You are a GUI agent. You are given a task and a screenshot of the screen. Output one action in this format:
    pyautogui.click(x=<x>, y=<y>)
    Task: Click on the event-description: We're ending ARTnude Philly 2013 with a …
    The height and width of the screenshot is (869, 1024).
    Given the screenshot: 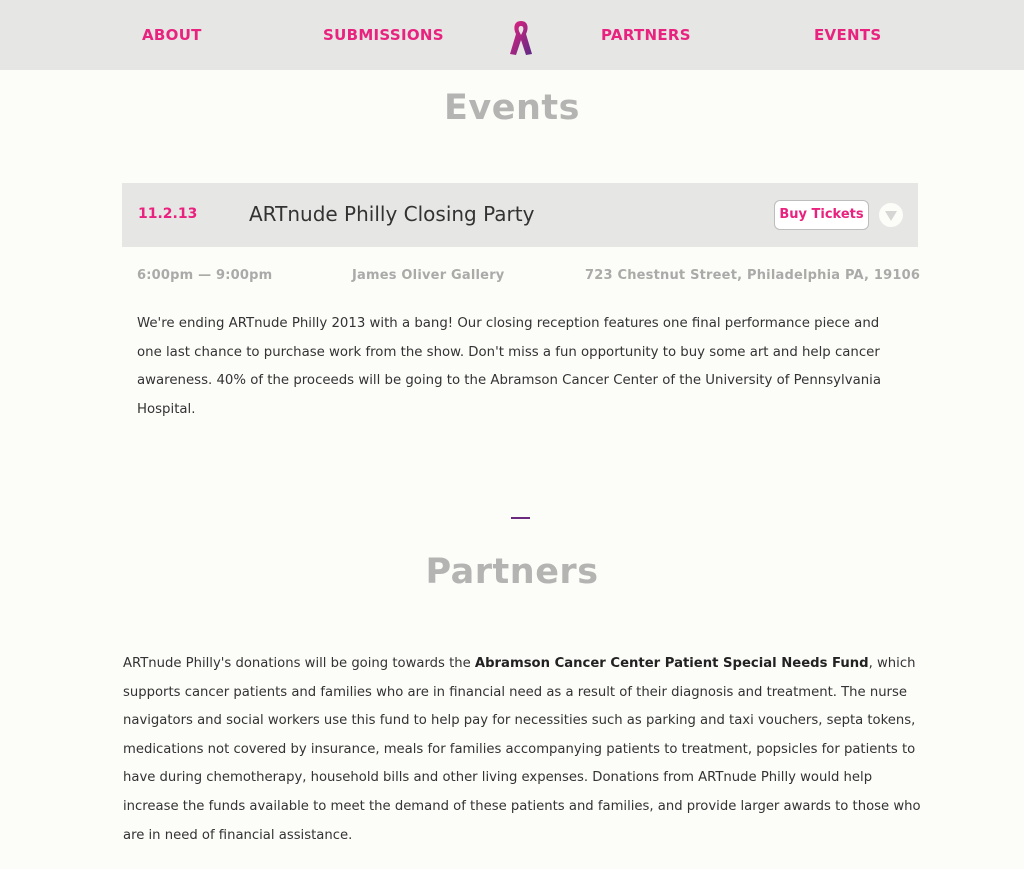 What is the action you would take?
    pyautogui.click(x=509, y=367)
    